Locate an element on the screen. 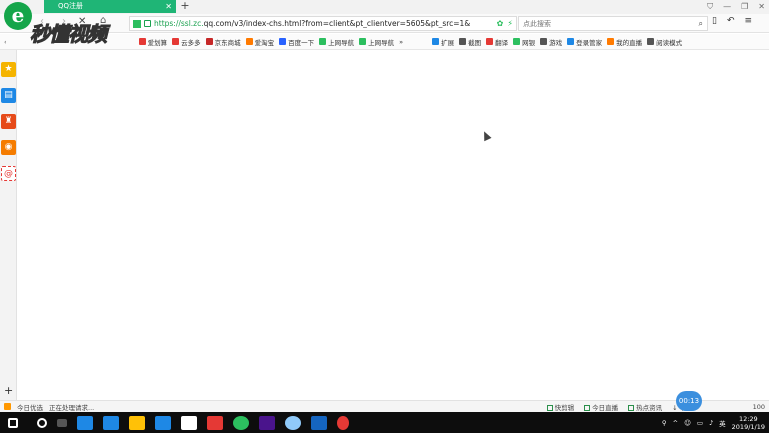 Image resolution: width=769 pixels, height=433 pixels. status-label: 热点资讯 is located at coordinates (649, 407).